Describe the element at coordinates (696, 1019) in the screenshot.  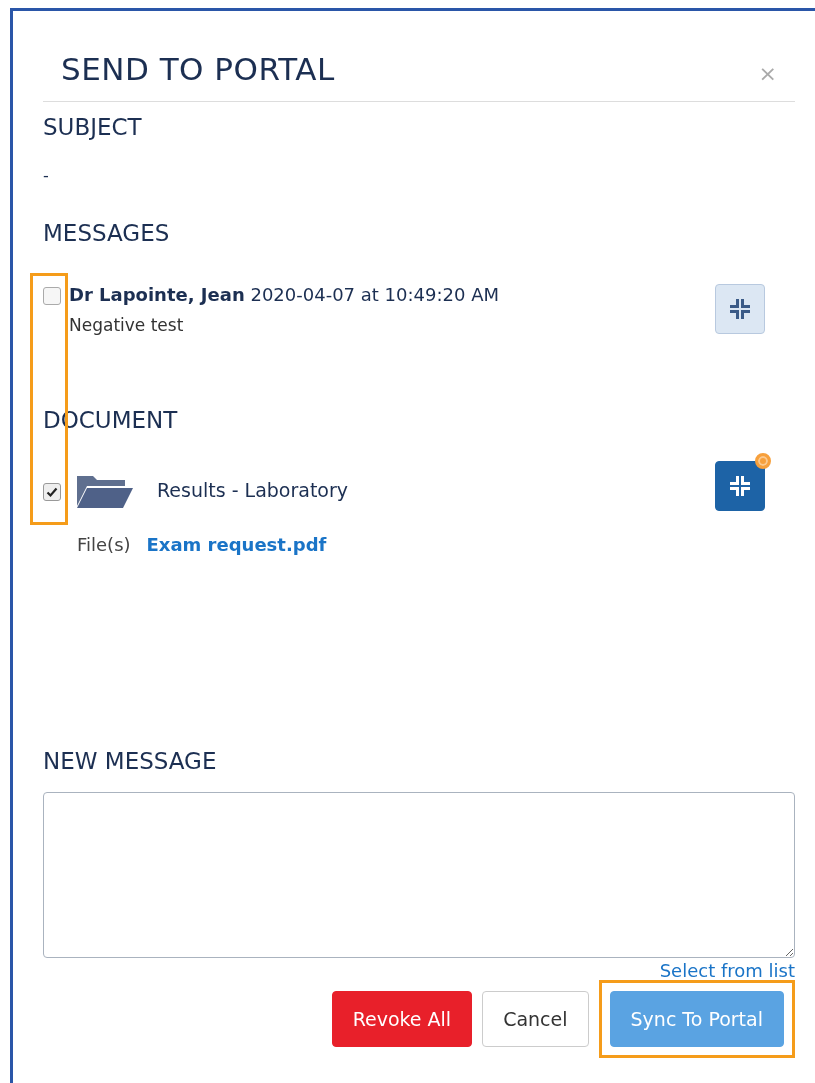
I see `action-button: Sync To Portal` at that location.